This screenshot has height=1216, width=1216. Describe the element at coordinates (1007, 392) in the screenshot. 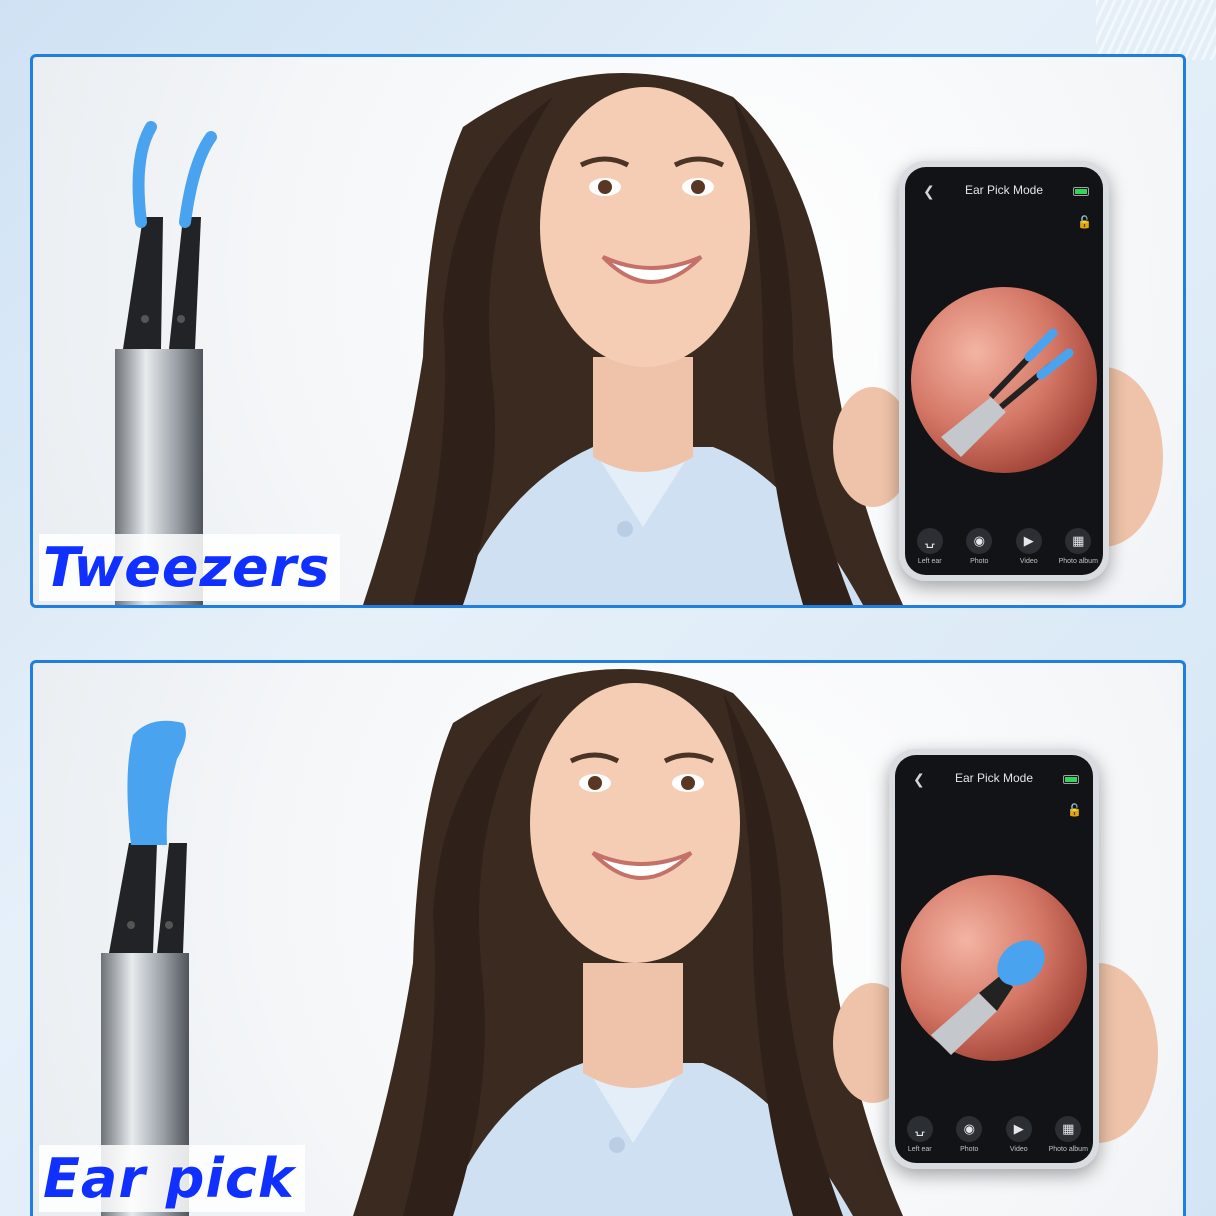

I see `tweezers-in-ear` at that location.